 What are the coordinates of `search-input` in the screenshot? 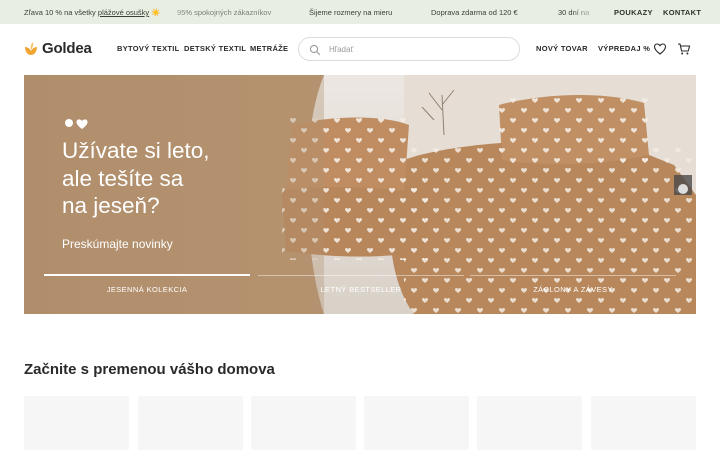 It's located at (419, 49).